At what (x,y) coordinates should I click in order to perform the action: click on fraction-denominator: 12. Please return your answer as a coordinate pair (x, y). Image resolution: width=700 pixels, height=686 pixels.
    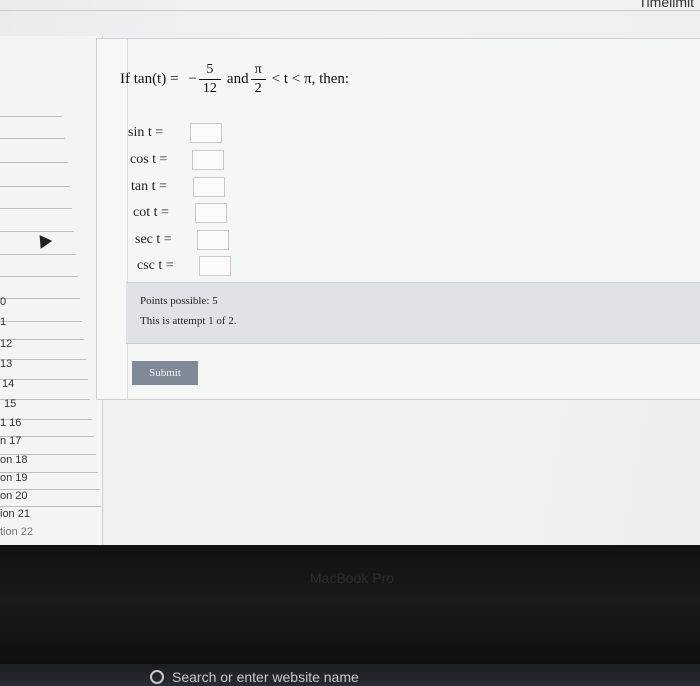
    Looking at the image, I should click on (209, 88).